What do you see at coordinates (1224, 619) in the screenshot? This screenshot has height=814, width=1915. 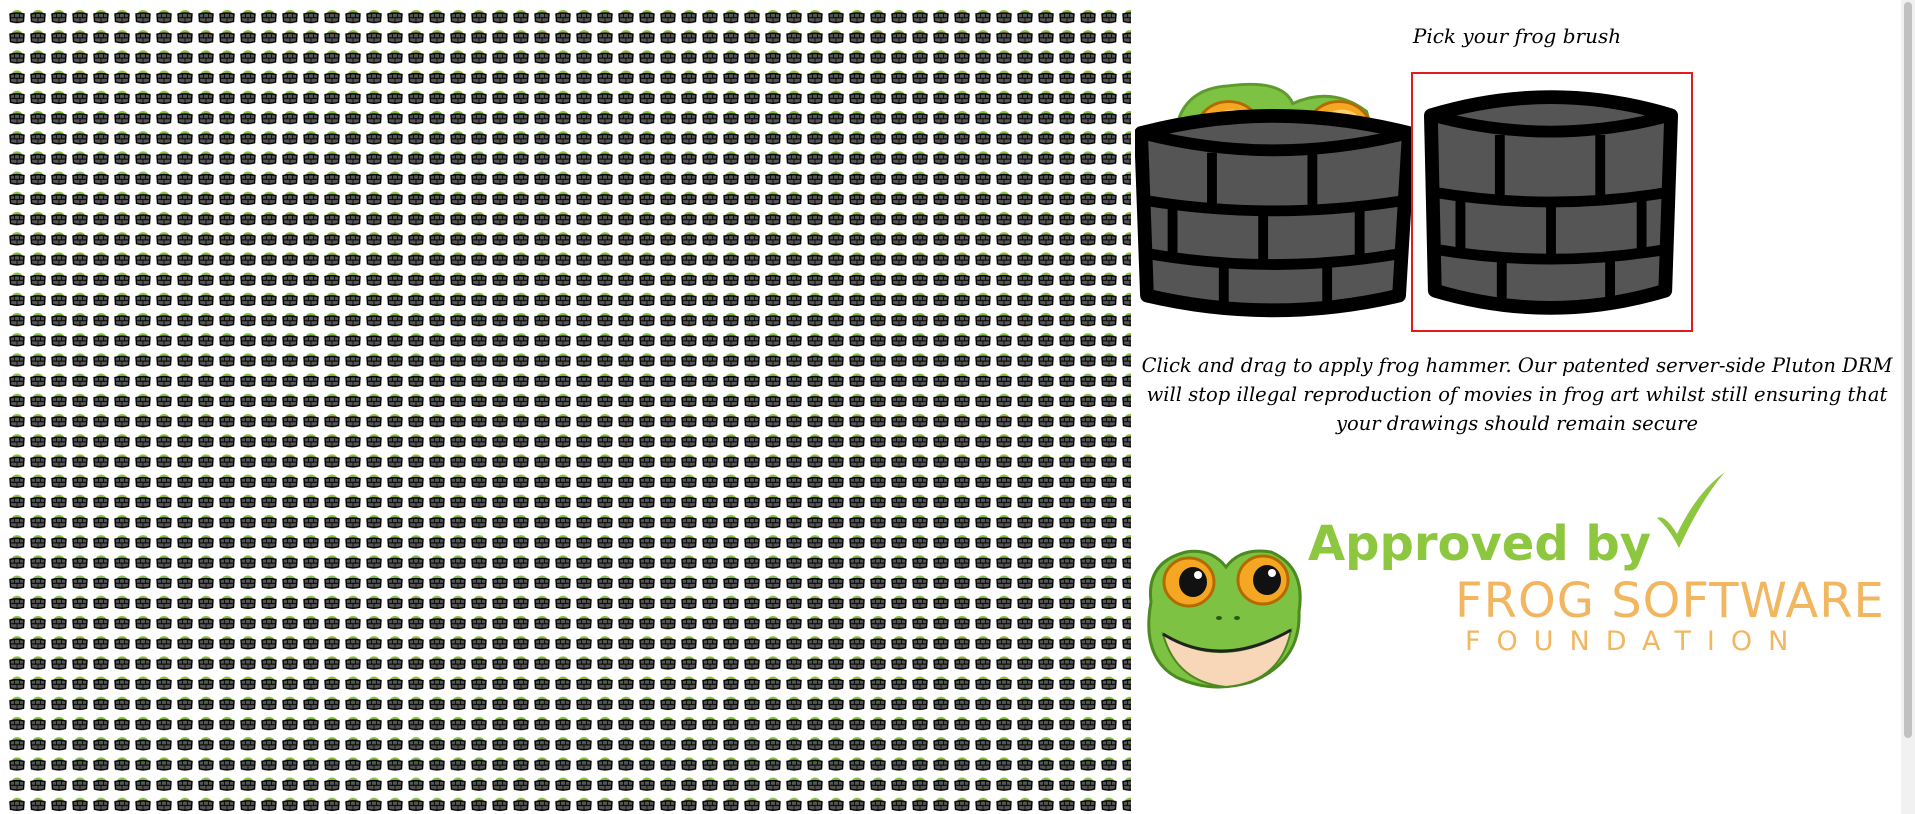 I see `frog-face-icon` at bounding box center [1224, 619].